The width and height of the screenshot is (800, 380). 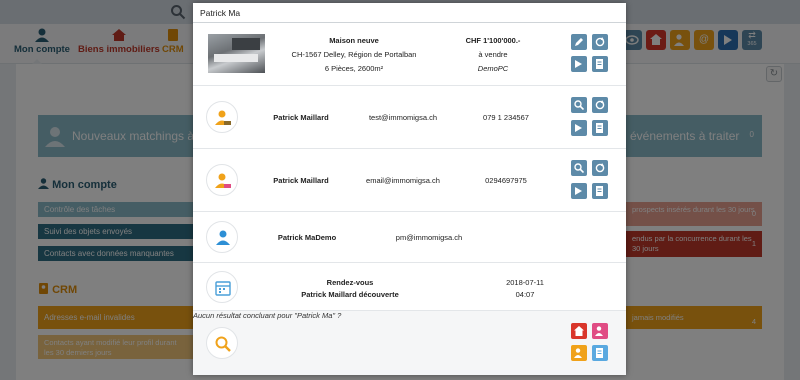 I want to click on calendar-icon, so click(x=223, y=288).